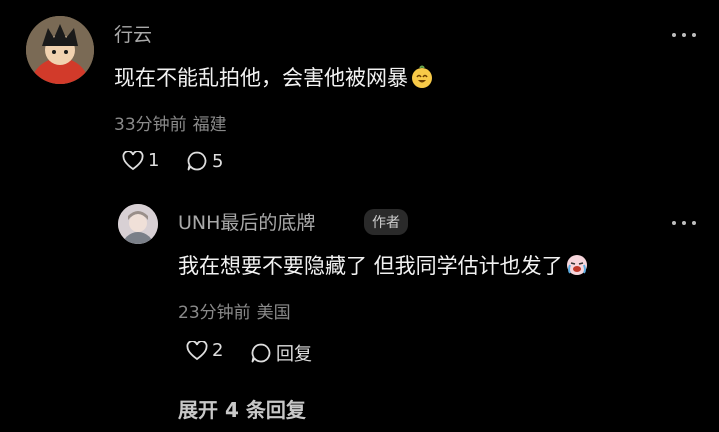  I want to click on expand-replies-button: 展开 4 条回复, so click(242, 408).